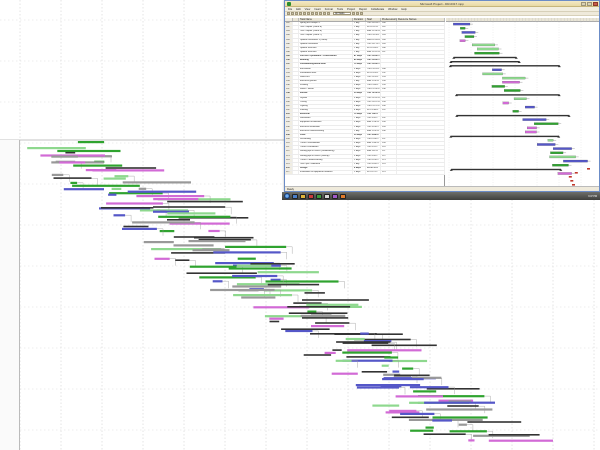 This screenshot has width=600, height=450. Describe the element at coordinates (289, 36) in the screenshot. I see `task-id-cell: 184` at that location.